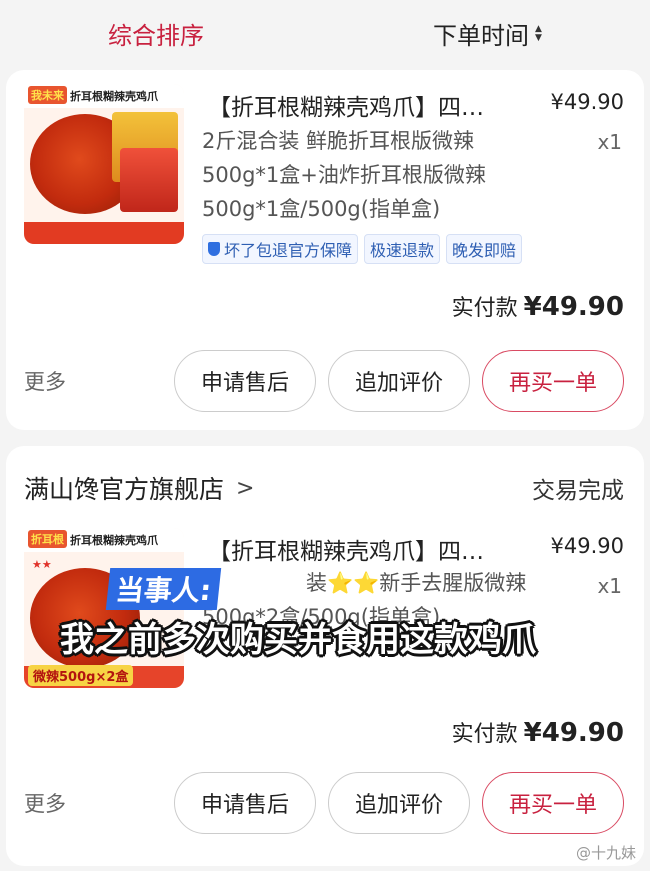 Image resolution: width=650 pixels, height=871 pixels. Describe the element at coordinates (47, 95) in the screenshot. I see `thumb-badge: 我未来` at that location.